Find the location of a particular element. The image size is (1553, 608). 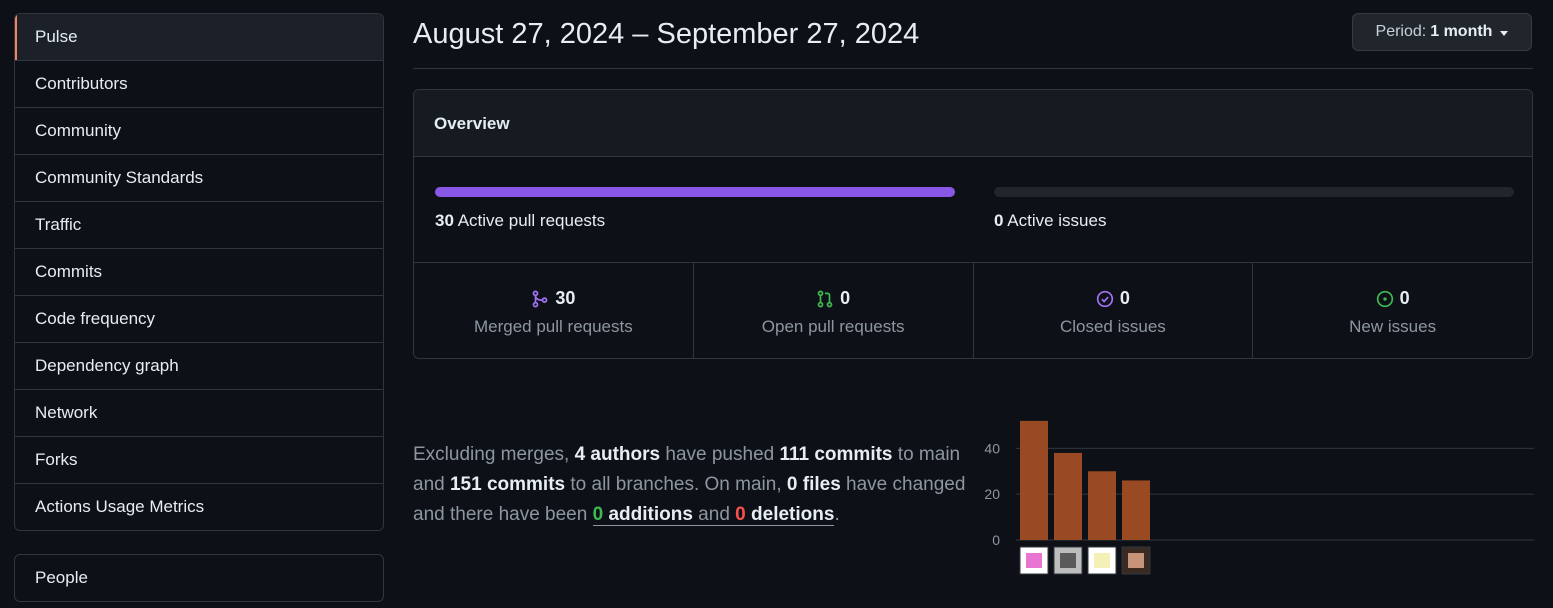

overview-title: Overview is located at coordinates (973, 123).